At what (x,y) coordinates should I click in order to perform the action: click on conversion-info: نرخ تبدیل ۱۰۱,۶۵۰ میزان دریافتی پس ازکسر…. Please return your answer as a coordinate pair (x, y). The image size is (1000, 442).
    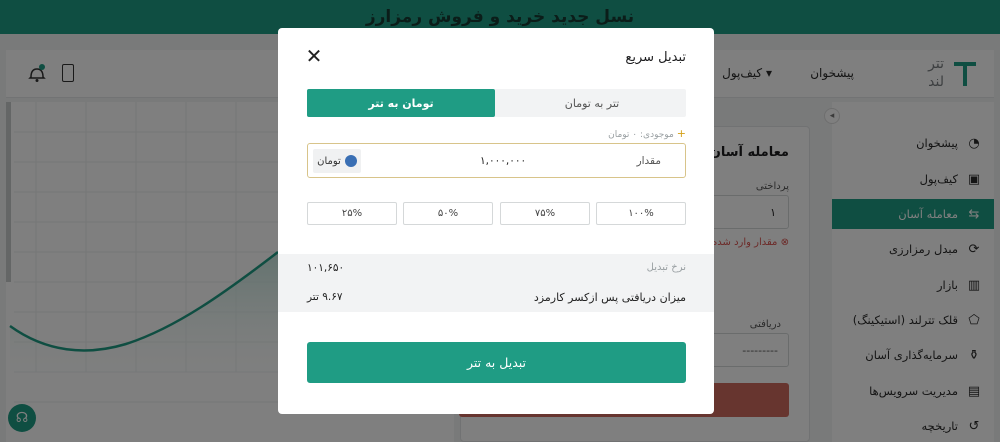
    Looking at the image, I should click on (496, 283).